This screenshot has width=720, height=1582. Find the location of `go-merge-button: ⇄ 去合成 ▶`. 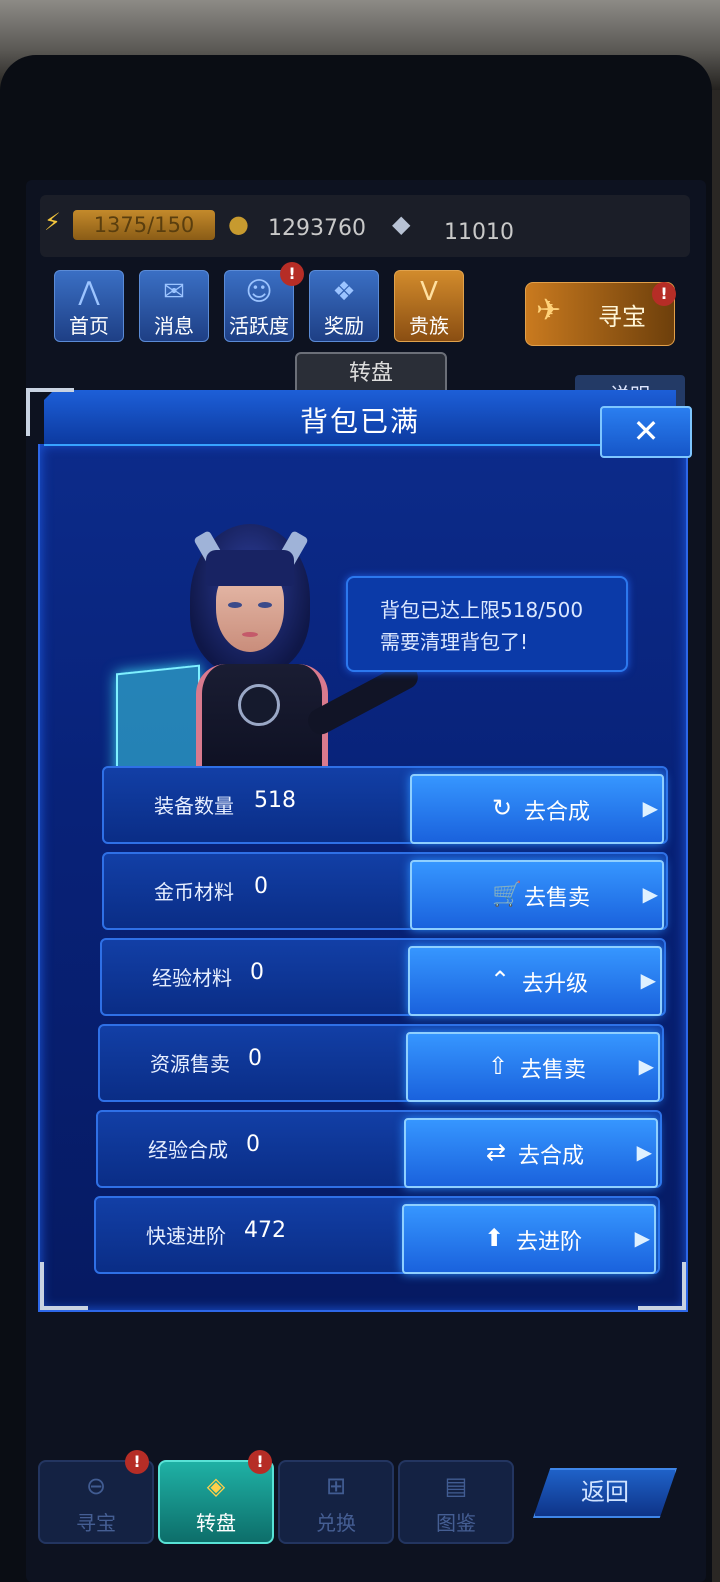

go-merge-button: ⇄ 去合成 ▶ is located at coordinates (531, 1153).